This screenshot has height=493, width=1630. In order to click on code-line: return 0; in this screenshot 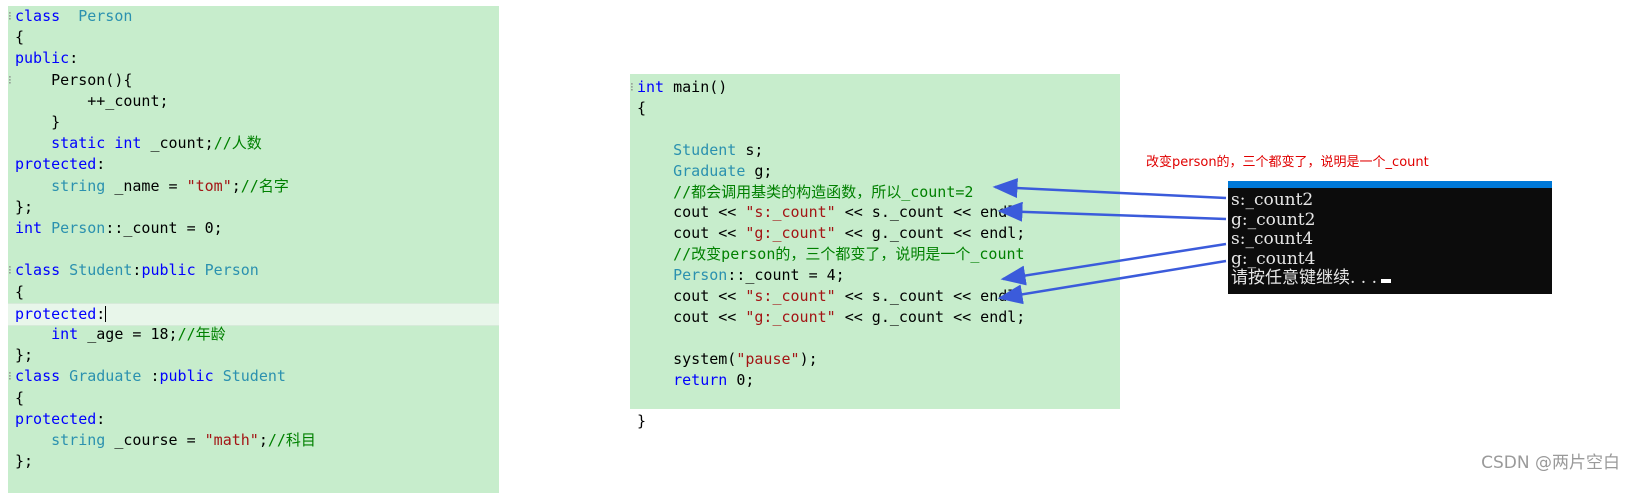, I will do `click(875, 380)`.